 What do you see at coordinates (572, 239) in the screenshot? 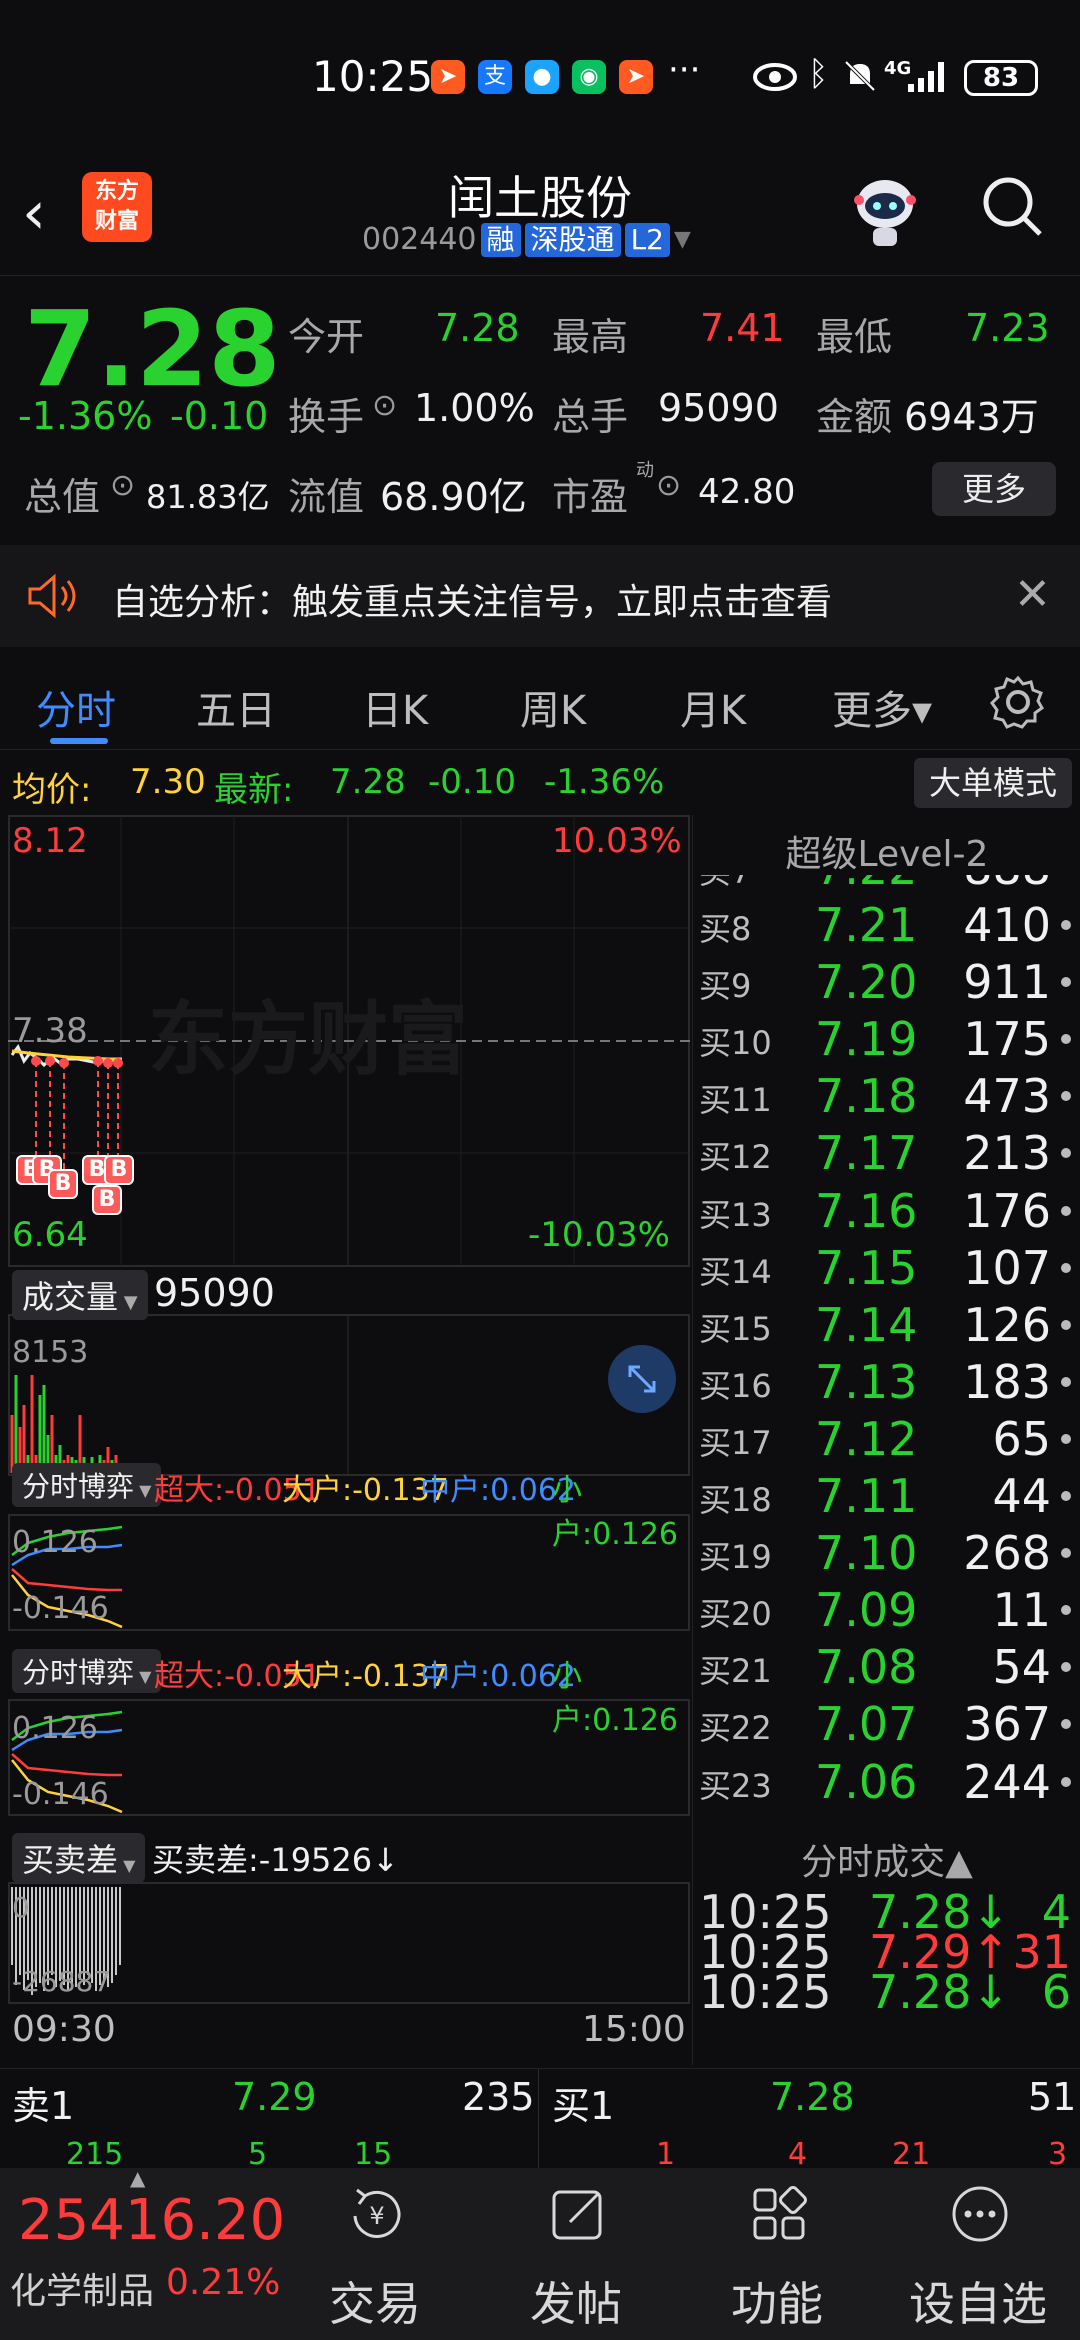
I see `connect-tag: 深股通` at bounding box center [572, 239].